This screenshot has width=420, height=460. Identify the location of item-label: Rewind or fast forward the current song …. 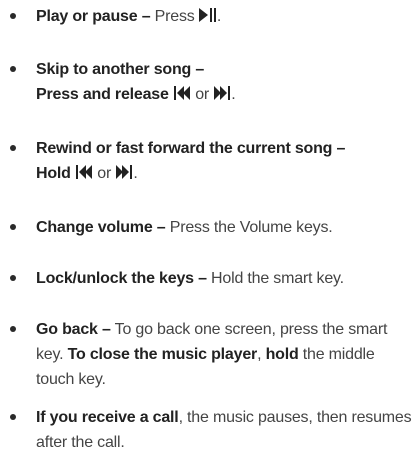
(191, 148).